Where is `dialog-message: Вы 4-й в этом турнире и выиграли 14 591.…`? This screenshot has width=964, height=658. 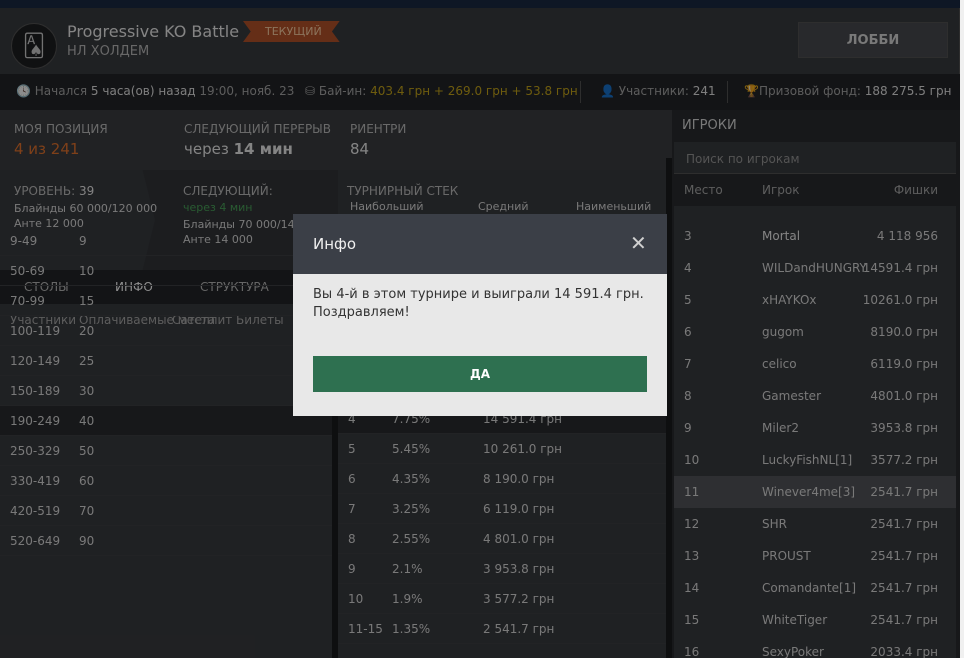
dialog-message: Вы 4-й в этом турнире и выиграли 14 591.… is located at coordinates (478, 303).